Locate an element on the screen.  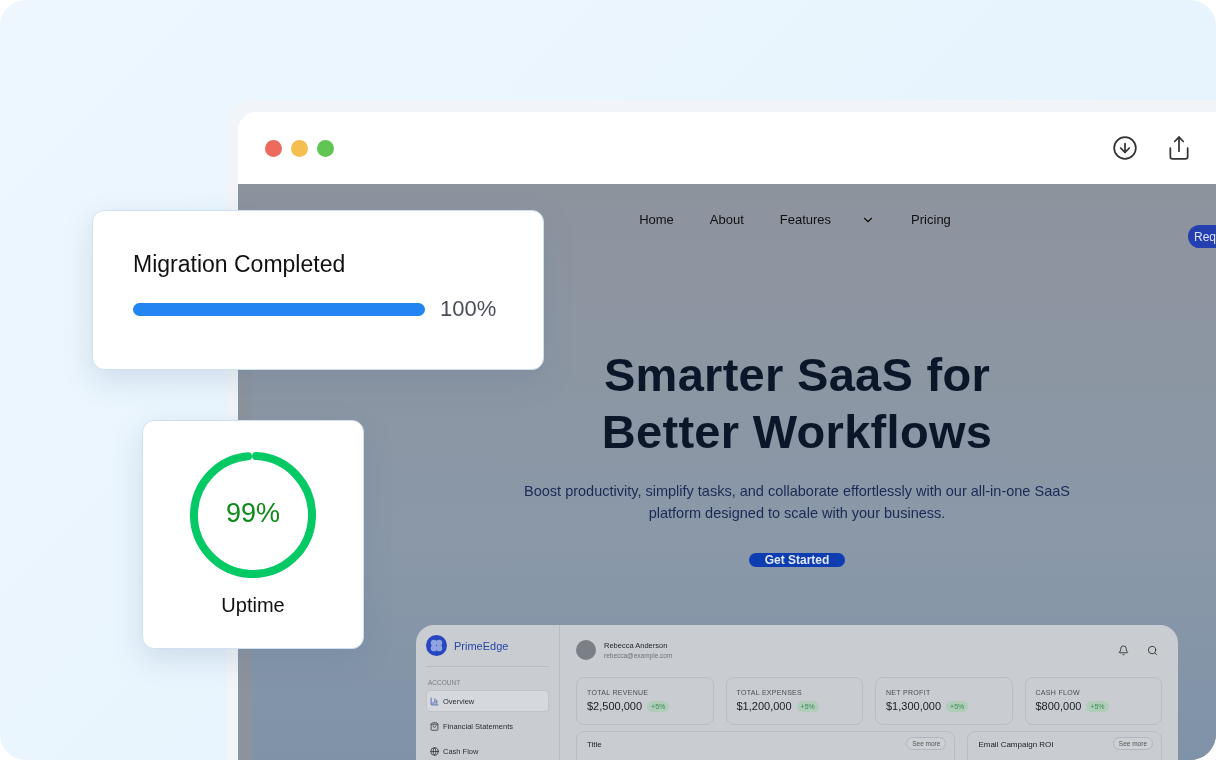
uptime-reading: 99% is located at coordinates (252, 513).